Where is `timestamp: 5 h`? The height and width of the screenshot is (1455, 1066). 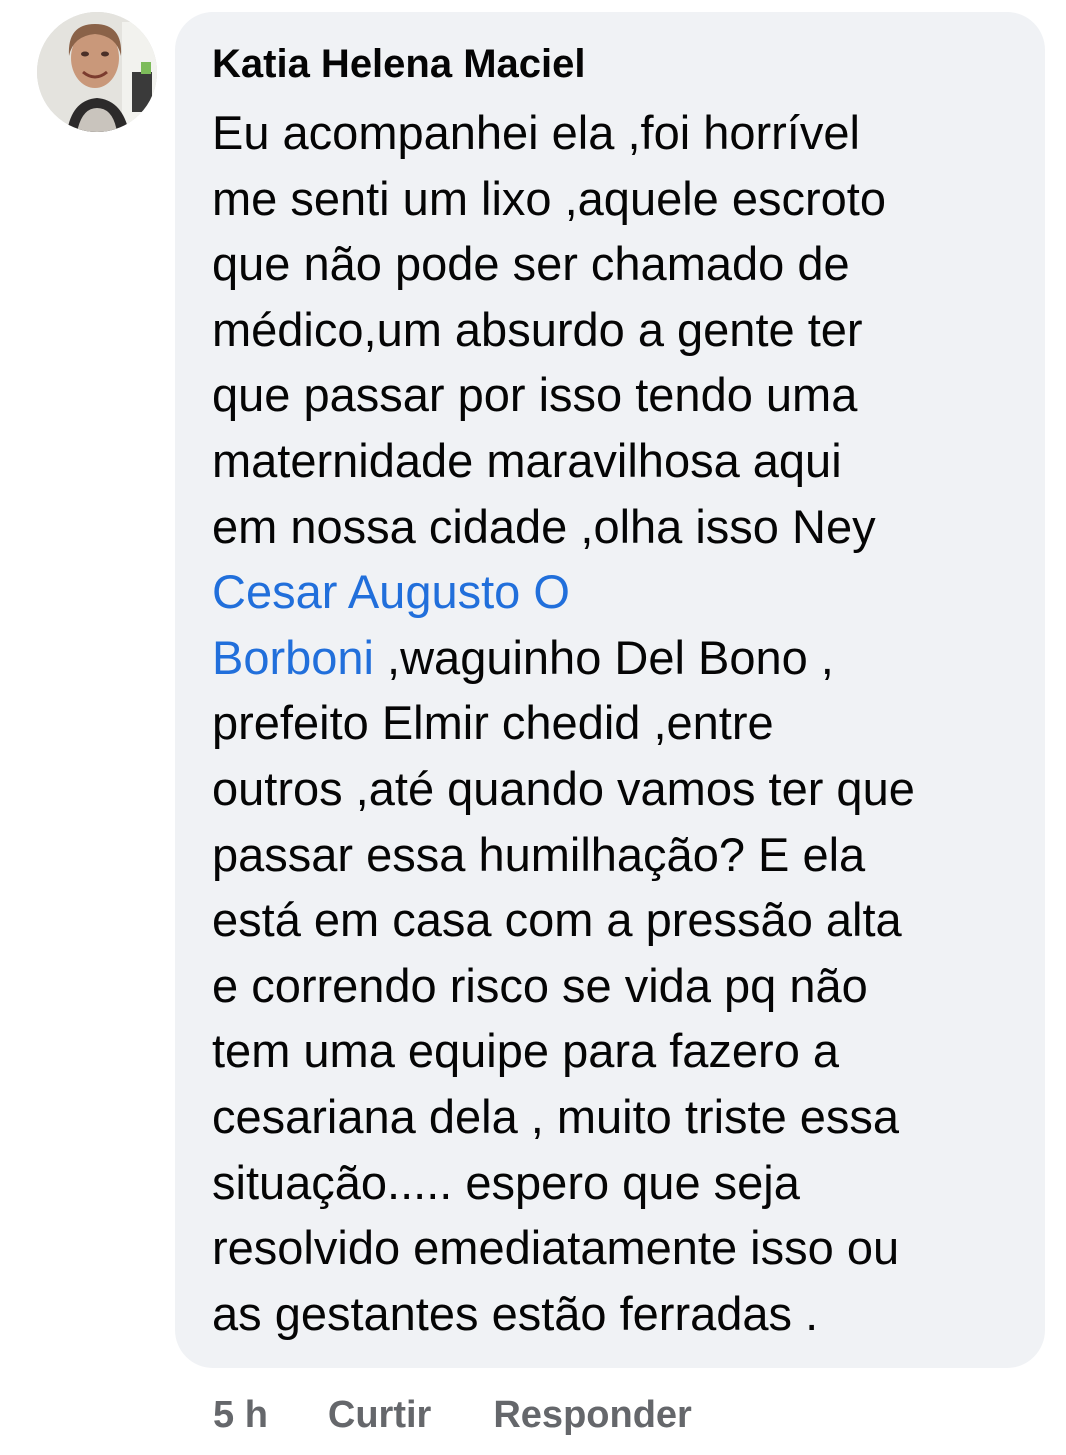
timestamp: 5 h is located at coordinates (240, 1415).